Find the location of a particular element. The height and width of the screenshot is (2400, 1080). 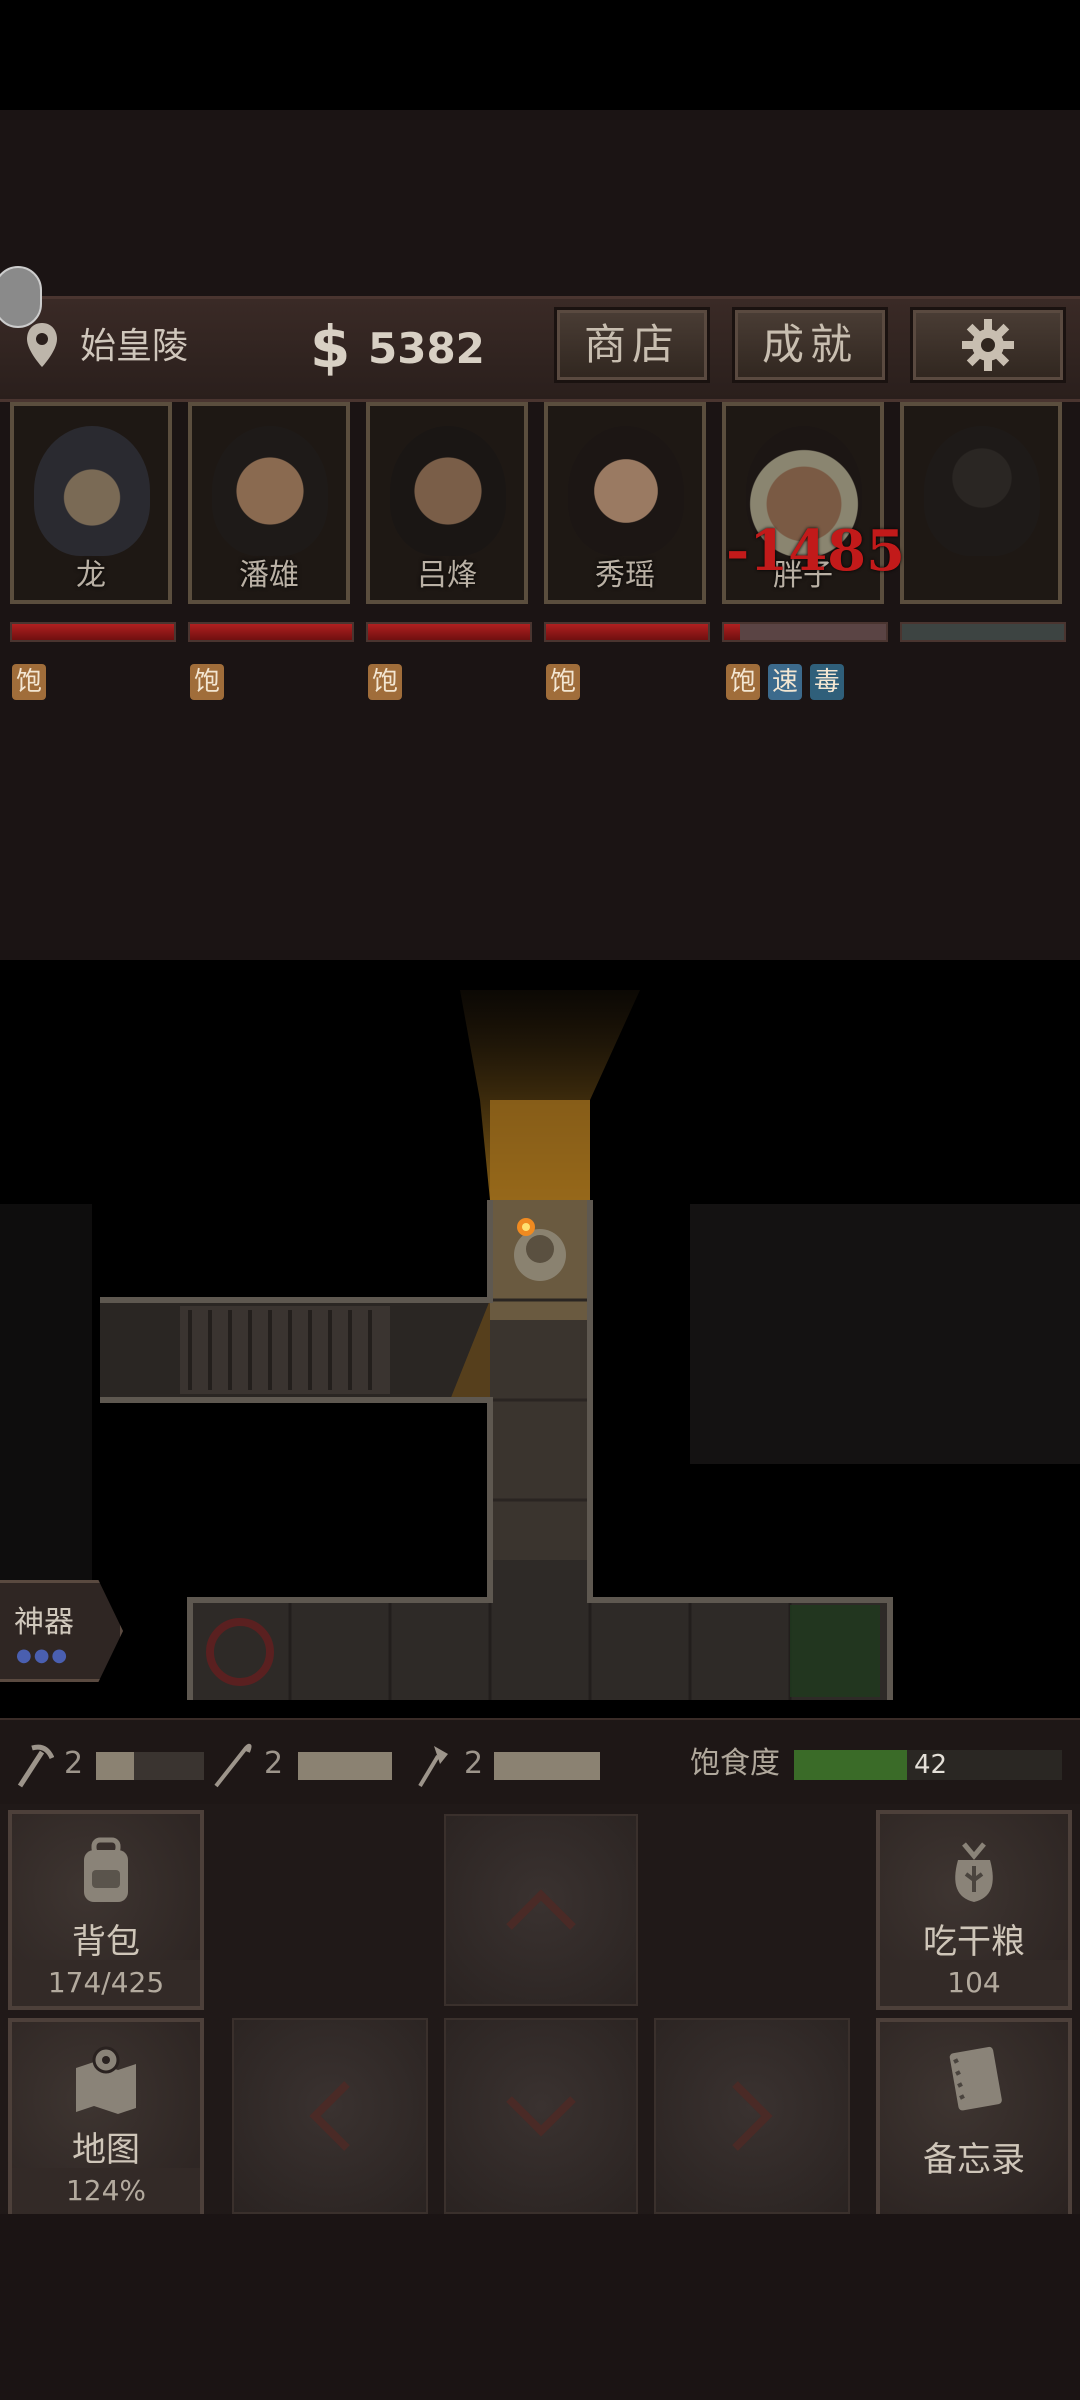

shovel-count: 2 is located at coordinates (474, 1763).